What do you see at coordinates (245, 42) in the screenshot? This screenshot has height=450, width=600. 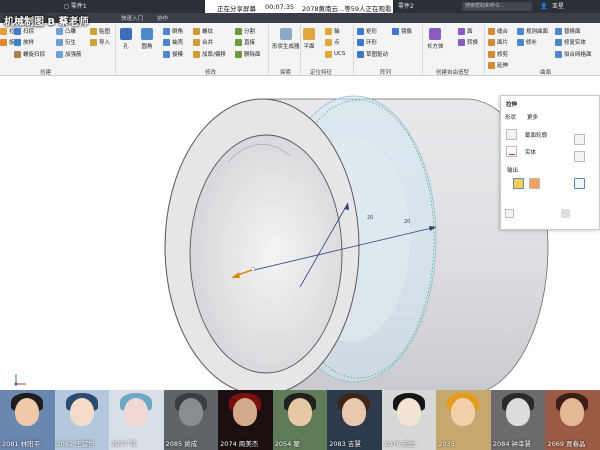 I see `direct-edit-button: 直接` at bounding box center [245, 42].